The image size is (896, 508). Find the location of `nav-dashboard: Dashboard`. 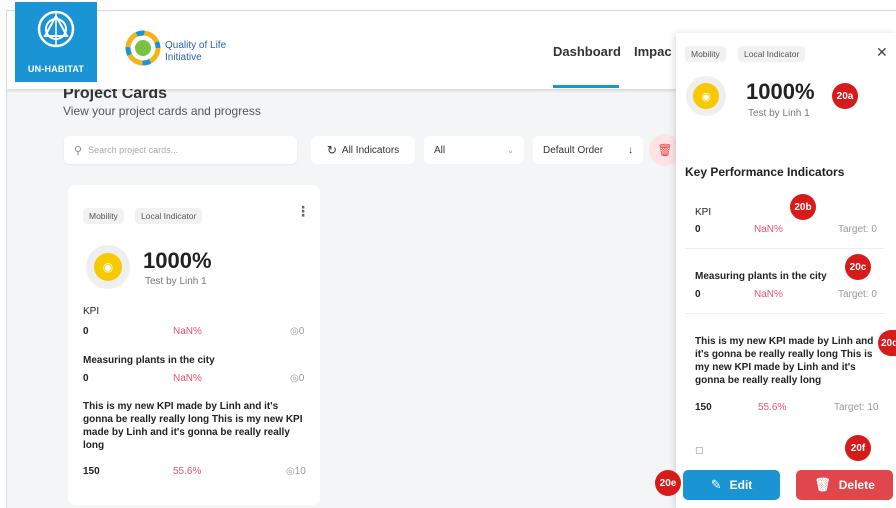

nav-dashboard: Dashboard is located at coordinates (587, 51).